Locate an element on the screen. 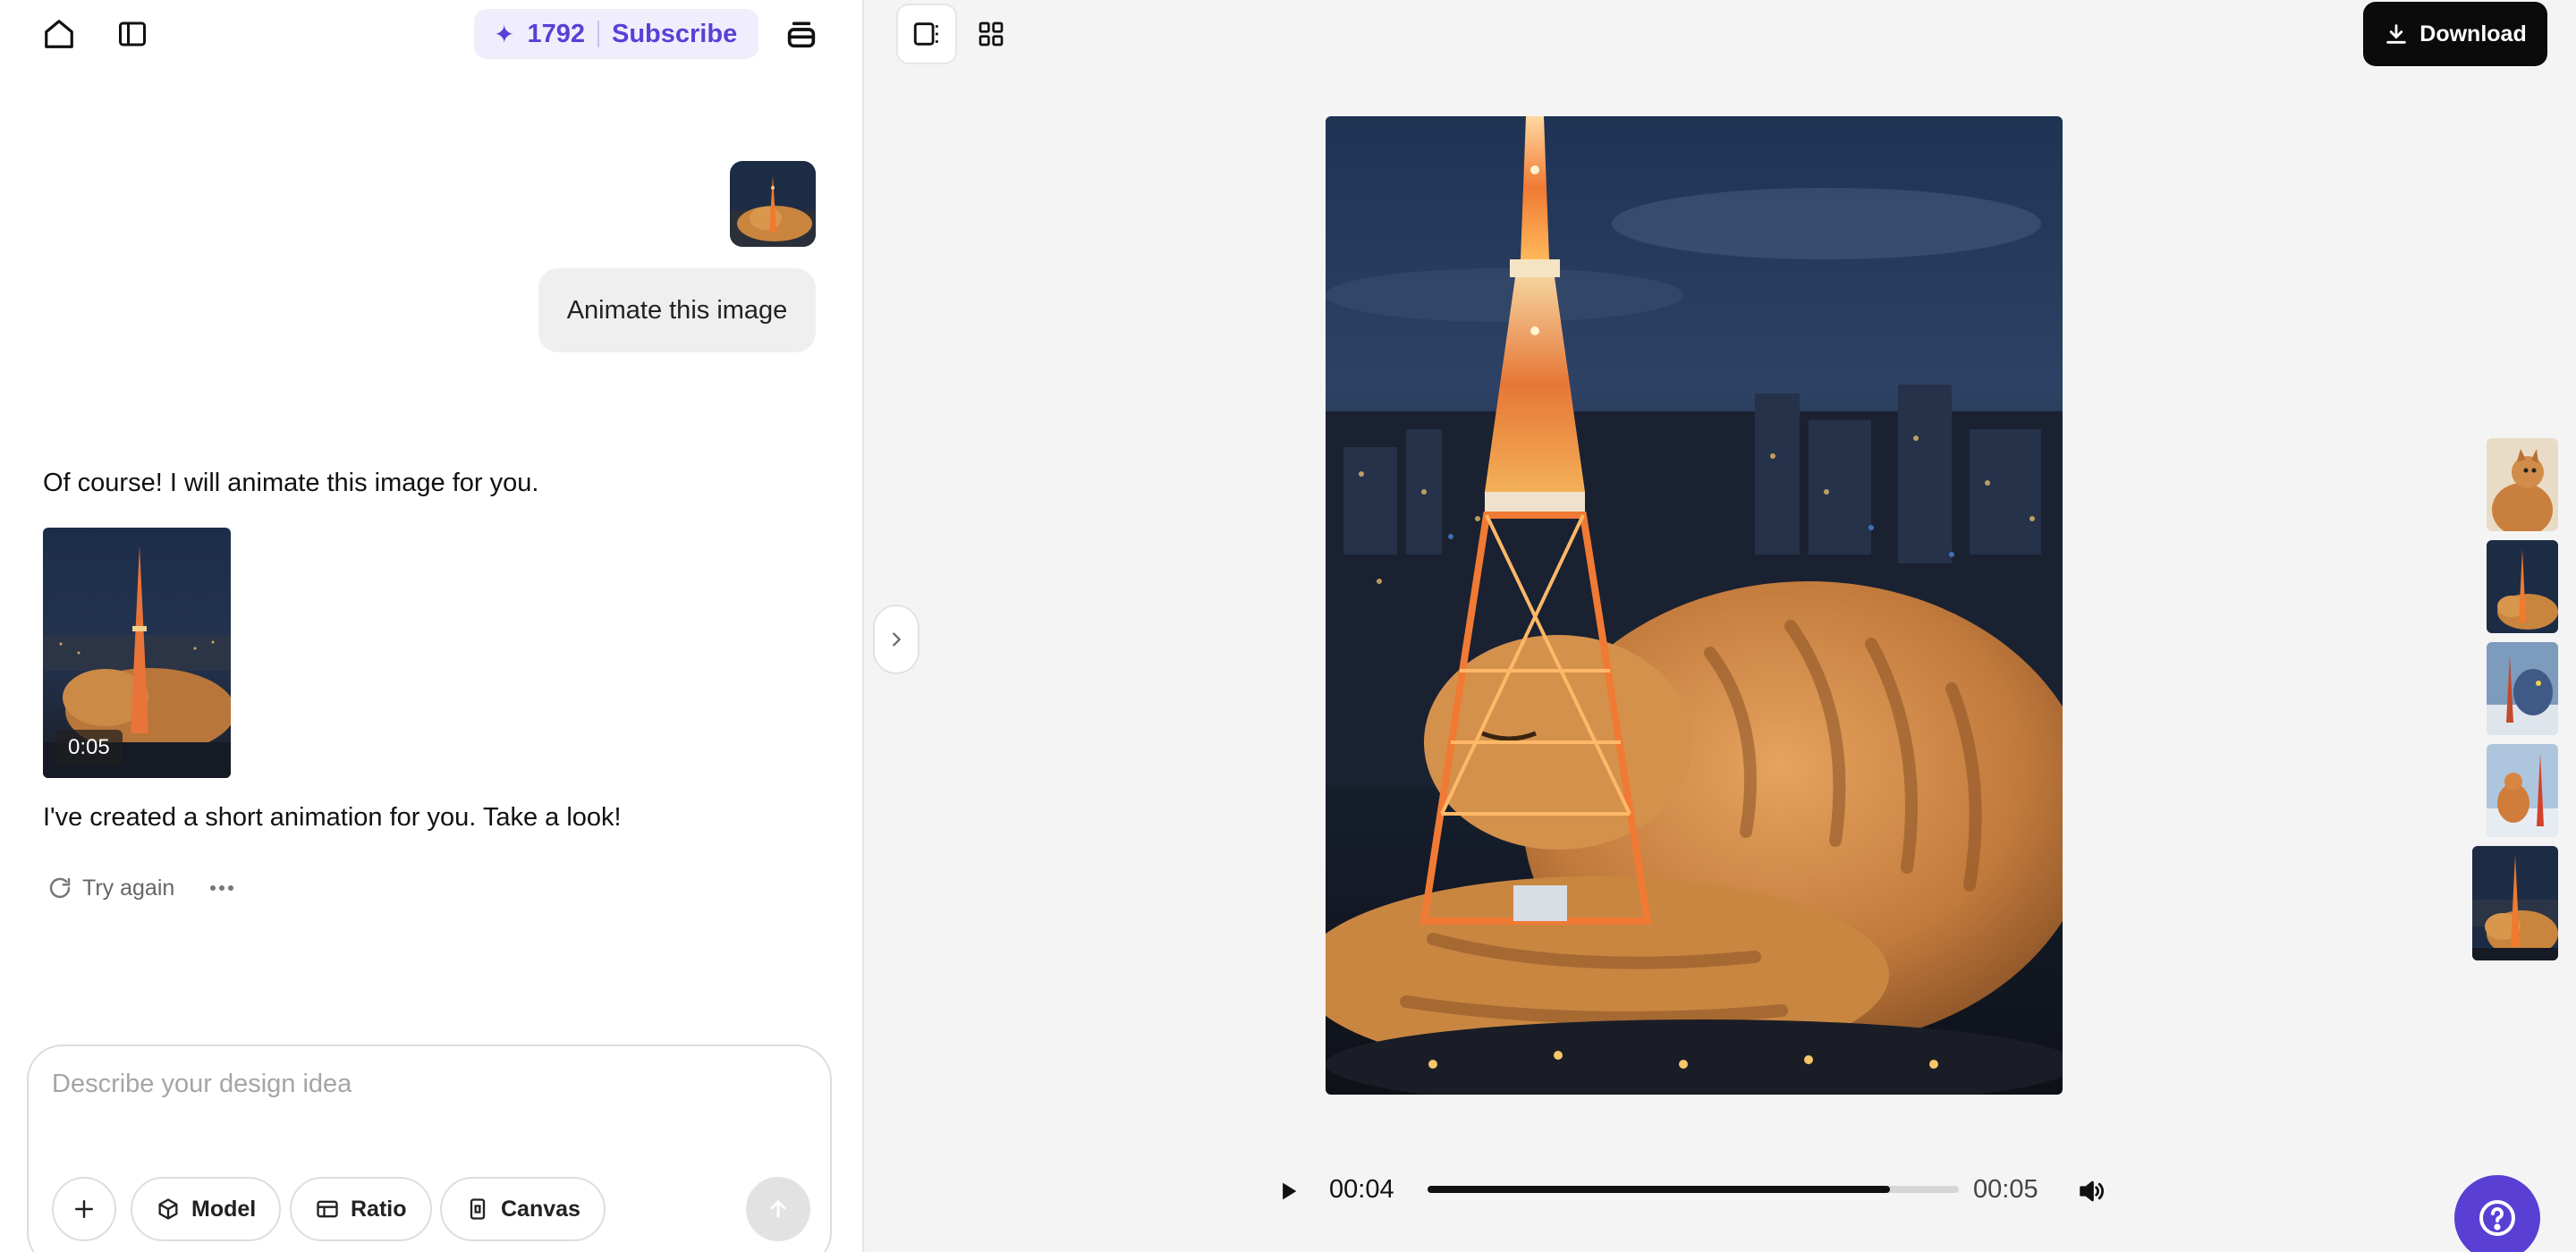  home-button is located at coordinates (59, 34).